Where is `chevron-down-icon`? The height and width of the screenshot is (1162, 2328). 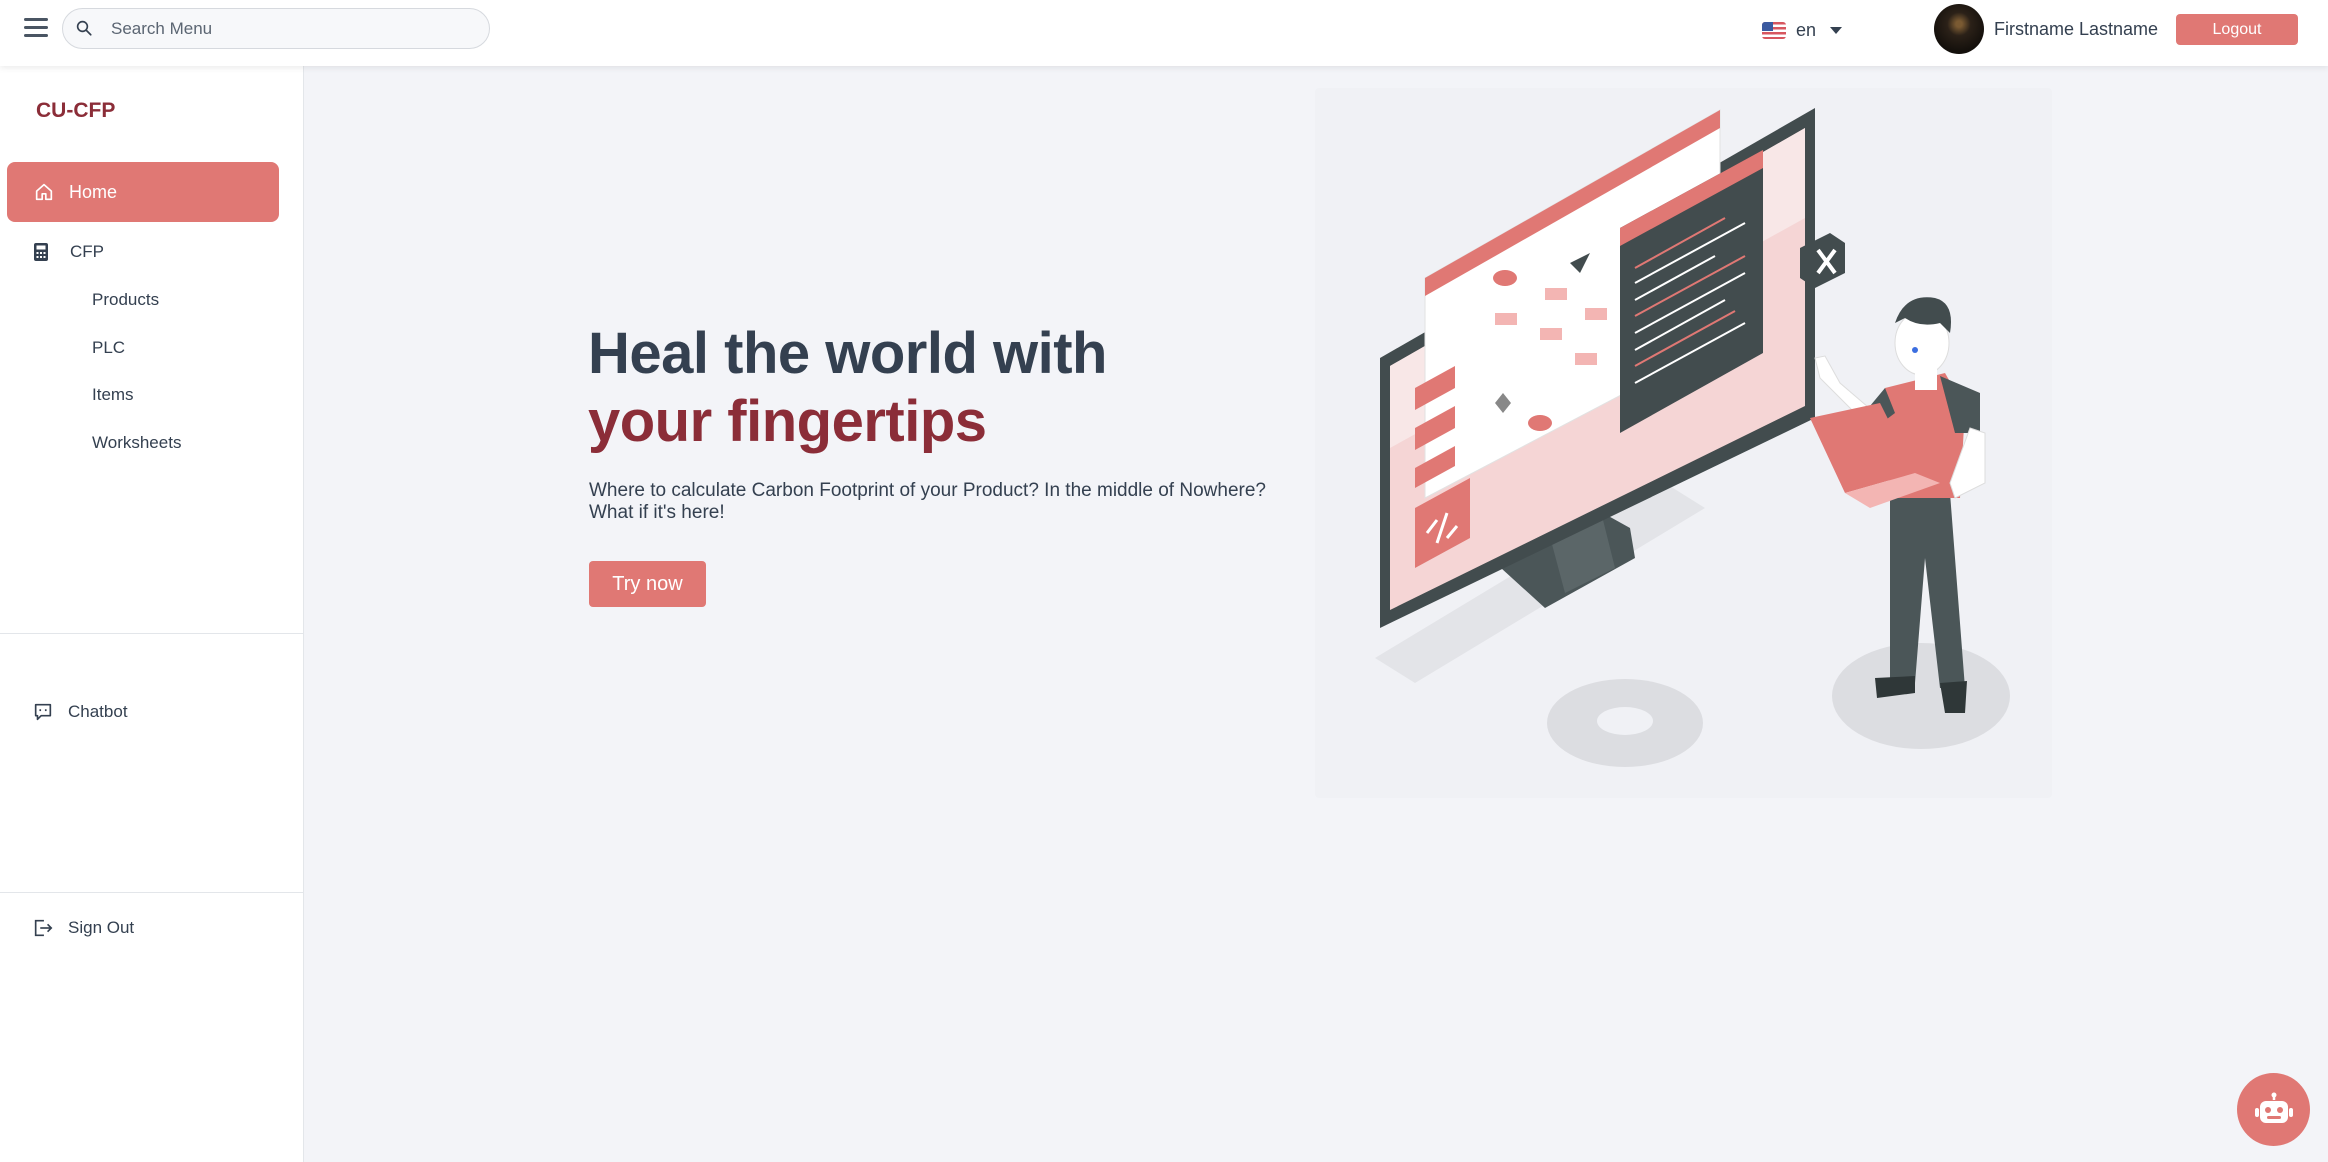 chevron-down-icon is located at coordinates (1836, 30).